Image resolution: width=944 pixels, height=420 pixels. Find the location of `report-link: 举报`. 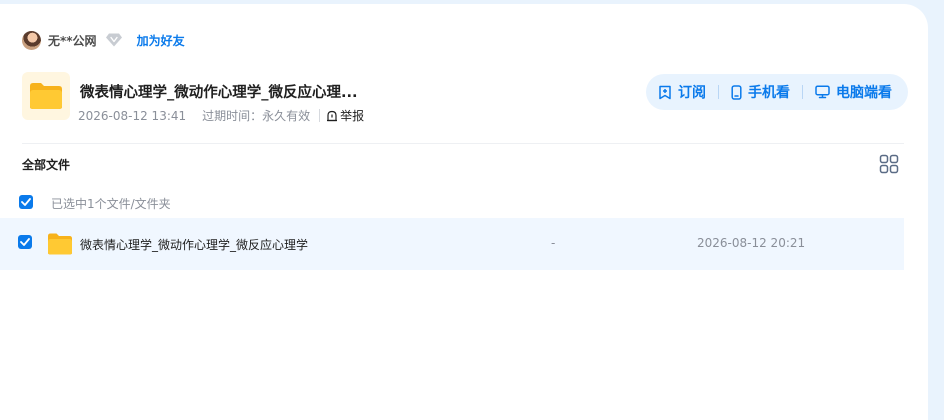

report-link: 举报 is located at coordinates (345, 115).